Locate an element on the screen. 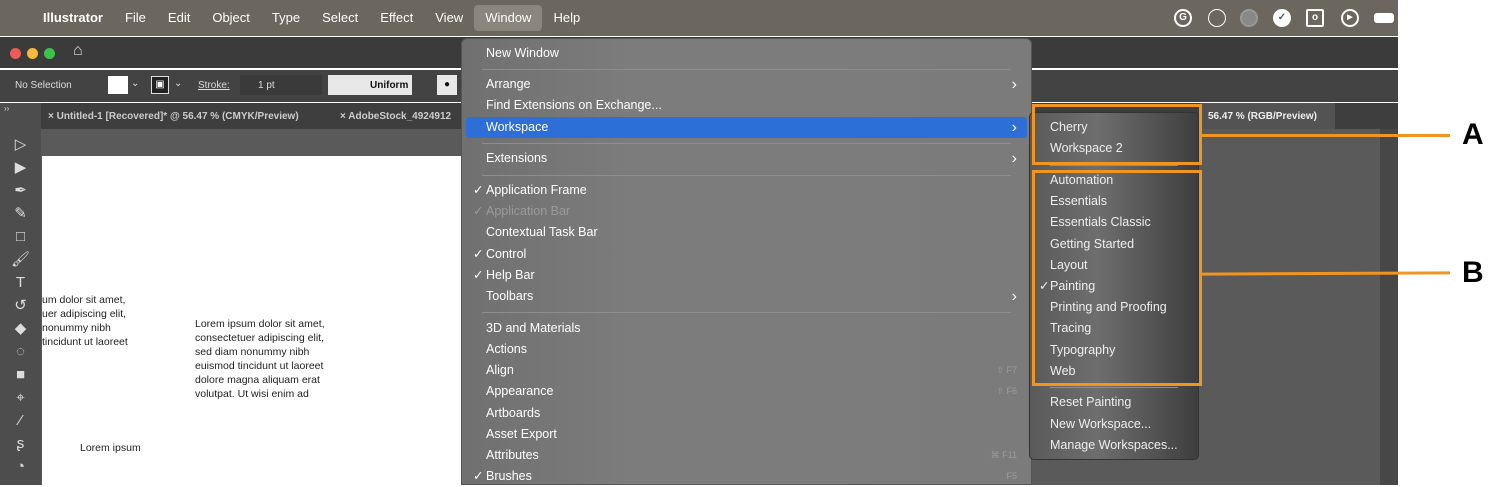  home-icon: ⌂ is located at coordinates (78, 51).